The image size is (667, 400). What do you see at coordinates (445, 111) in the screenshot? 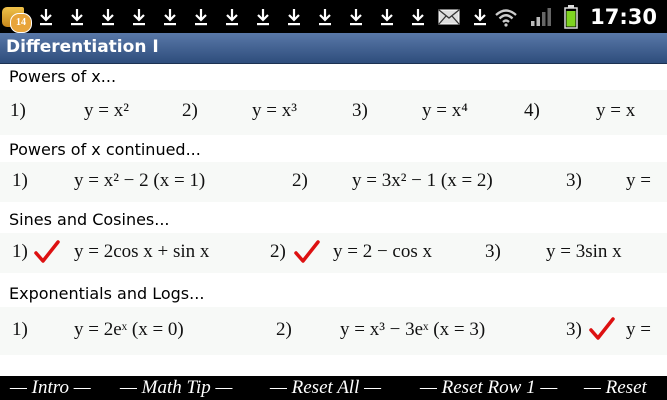
I see `question-expression: y = x⁴` at bounding box center [445, 111].